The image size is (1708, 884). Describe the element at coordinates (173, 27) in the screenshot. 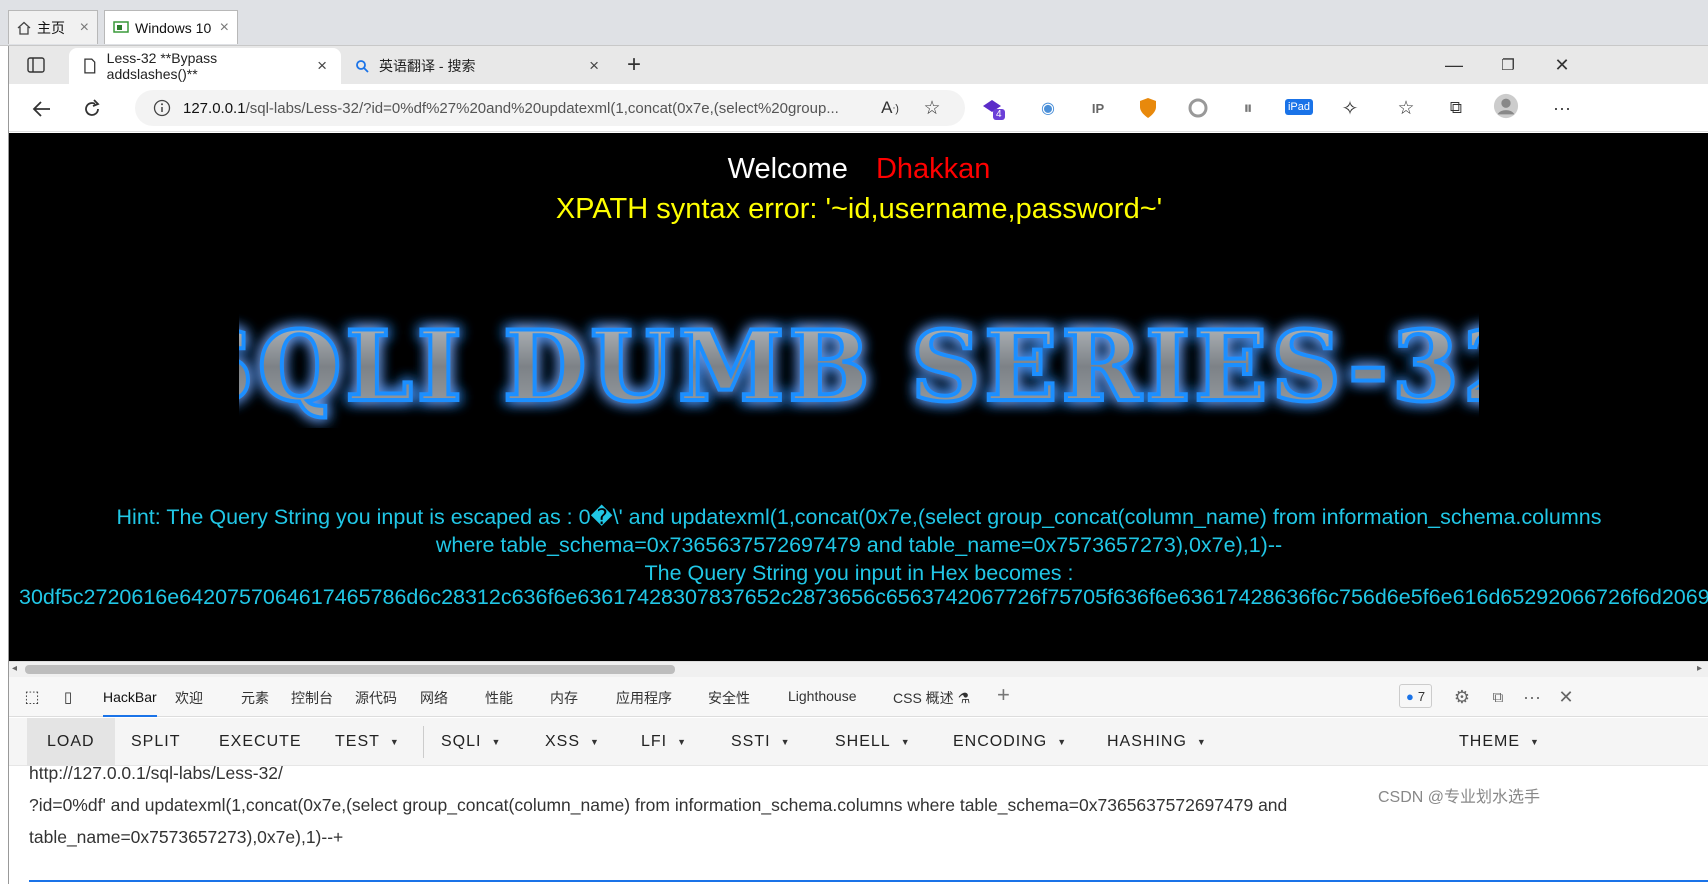

I see `outer-tab-label: Windows 10` at that location.